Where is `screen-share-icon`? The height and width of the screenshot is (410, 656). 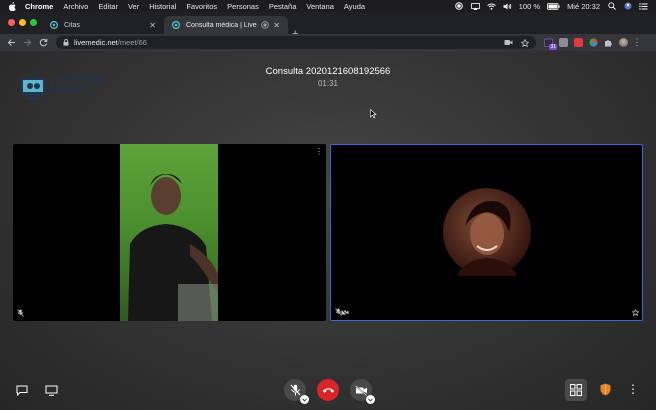
screen-share-icon is located at coordinates (51, 390).